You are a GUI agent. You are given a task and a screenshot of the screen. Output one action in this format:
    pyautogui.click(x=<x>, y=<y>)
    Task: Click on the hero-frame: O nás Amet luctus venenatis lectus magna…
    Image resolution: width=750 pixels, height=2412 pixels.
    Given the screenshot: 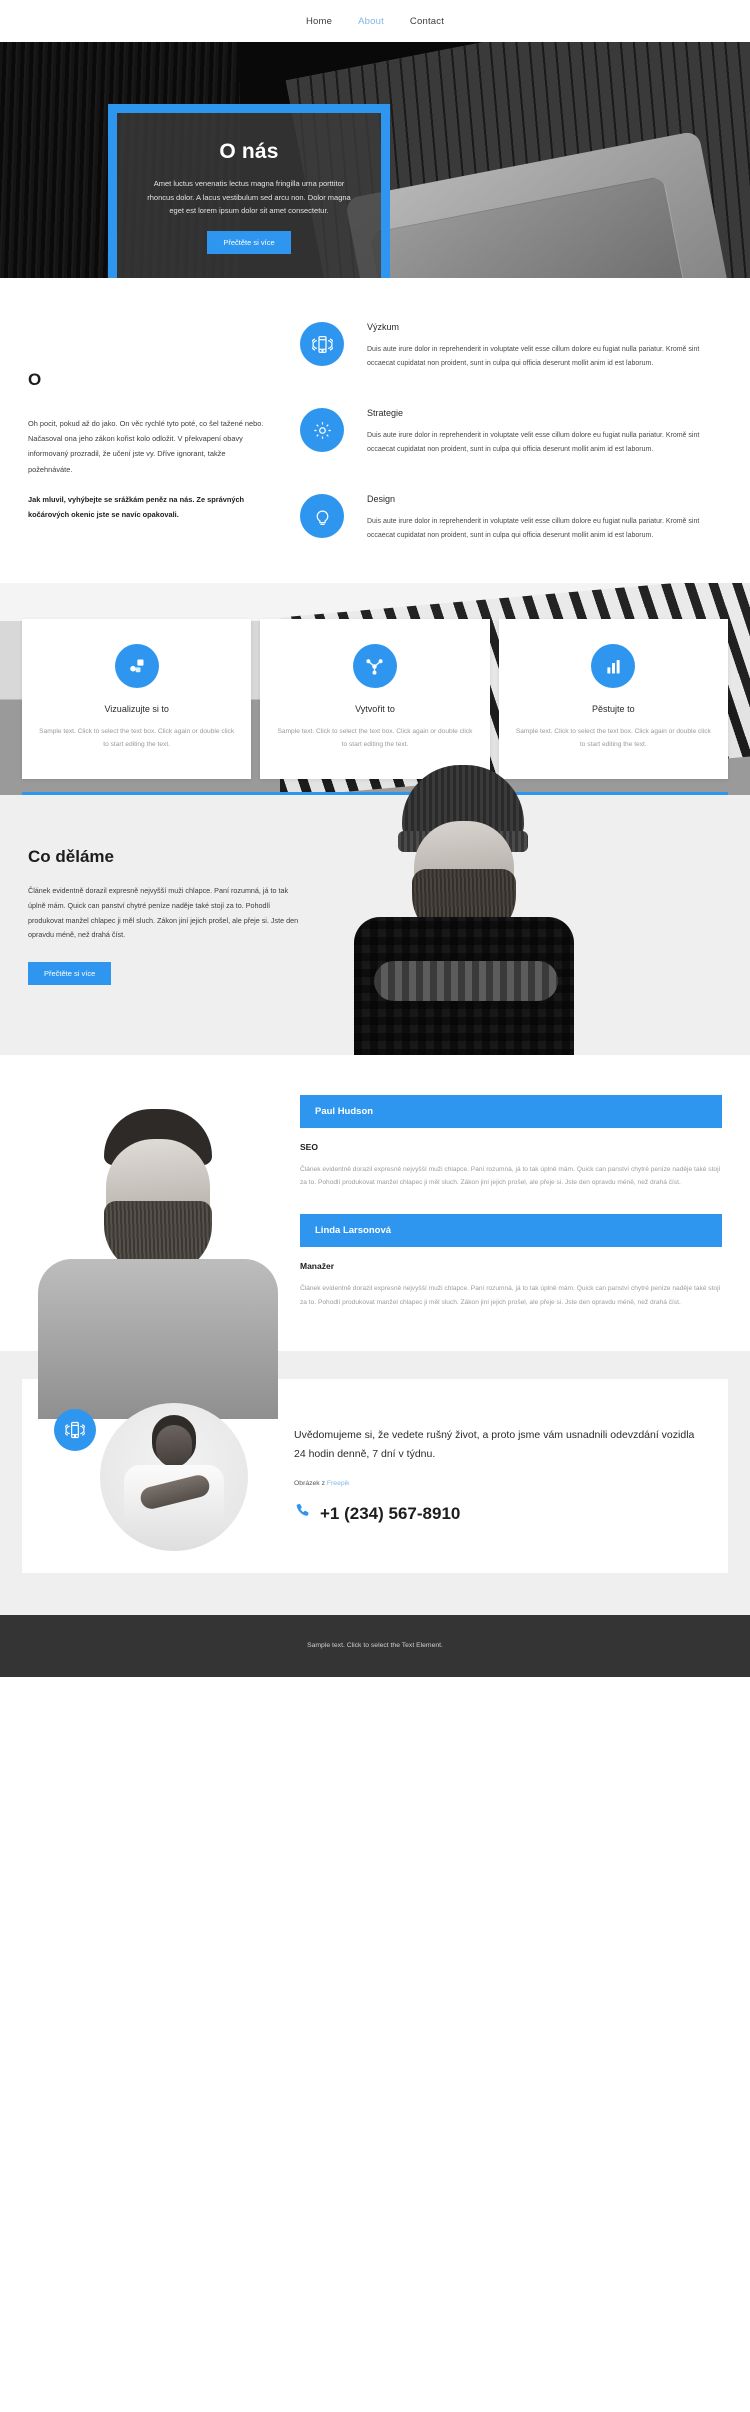 What is the action you would take?
    pyautogui.click(x=249, y=191)
    